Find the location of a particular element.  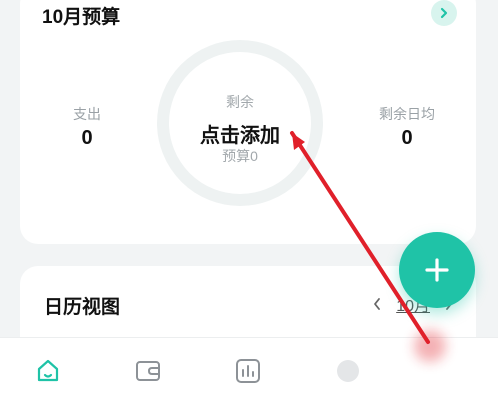

budget-detail-button is located at coordinates (444, 13).